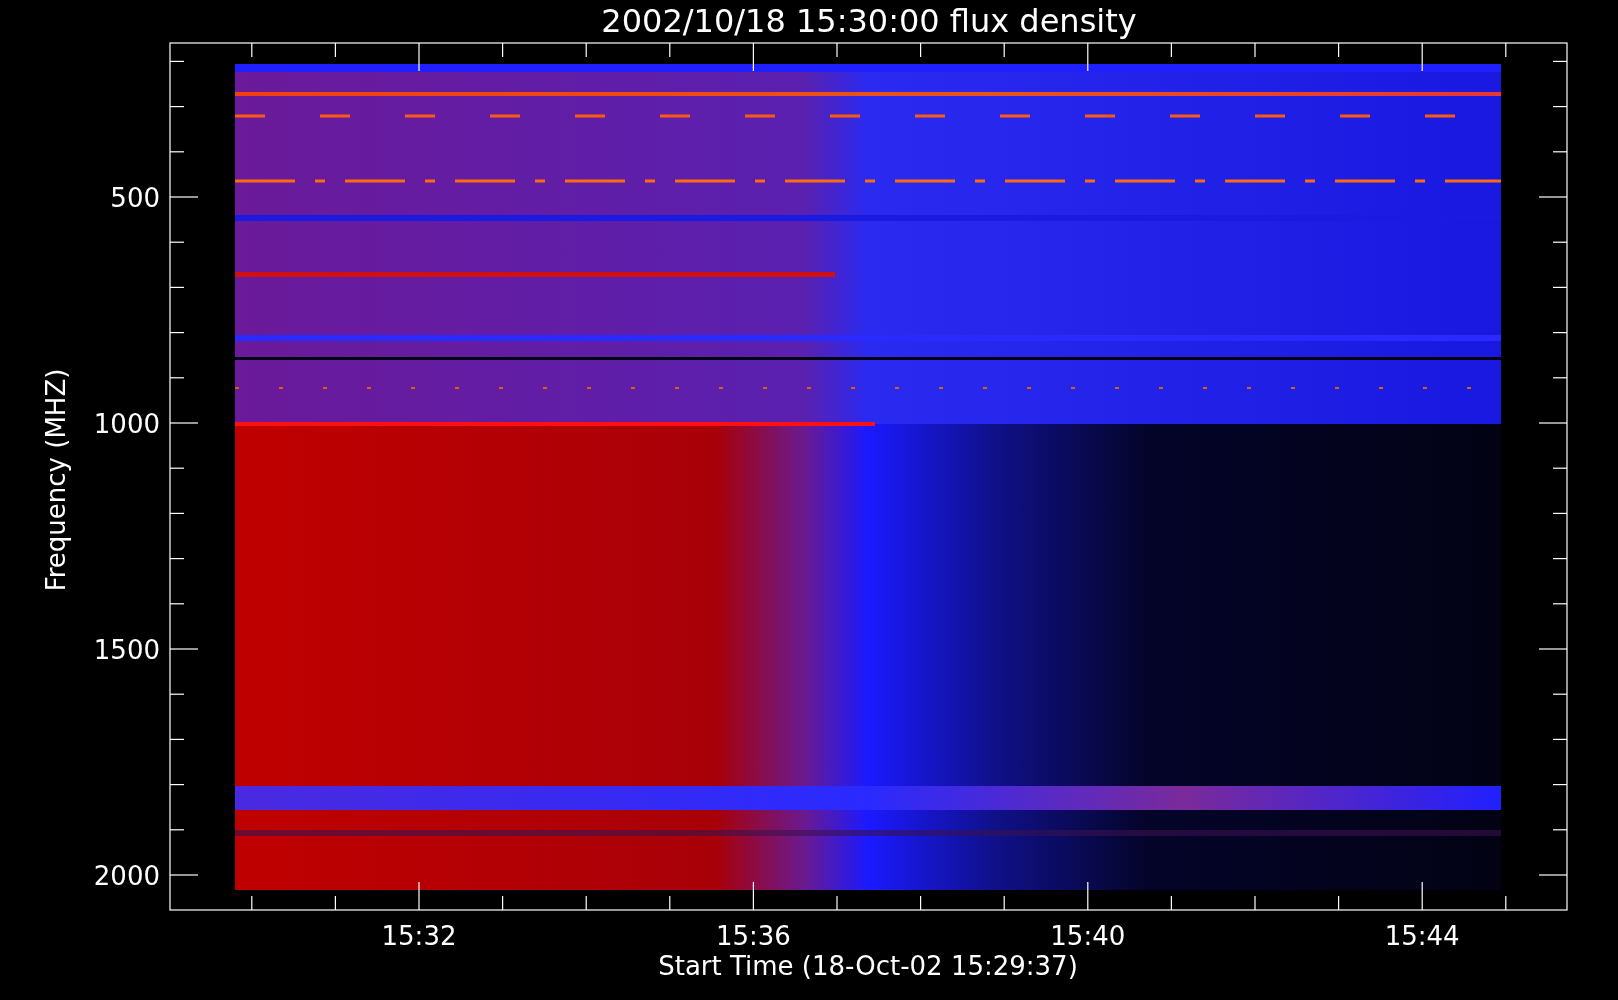 The width and height of the screenshot is (1618, 1000). What do you see at coordinates (126, 424) in the screenshot?
I see `y-tick-label: 1000` at bounding box center [126, 424].